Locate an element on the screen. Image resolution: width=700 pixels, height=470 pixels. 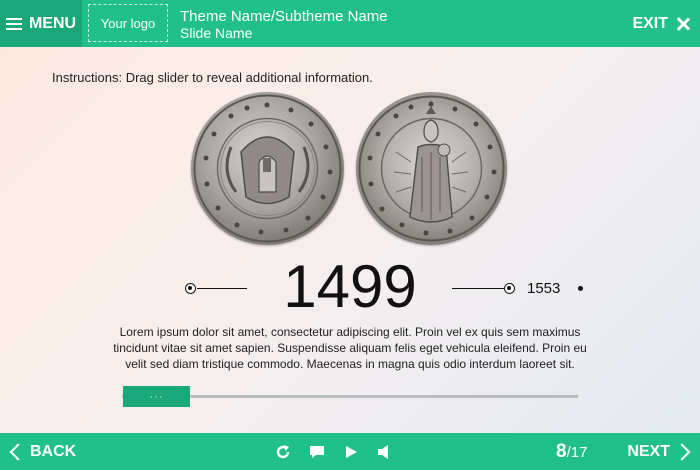
page-current: 8 is located at coordinates (561, 451).